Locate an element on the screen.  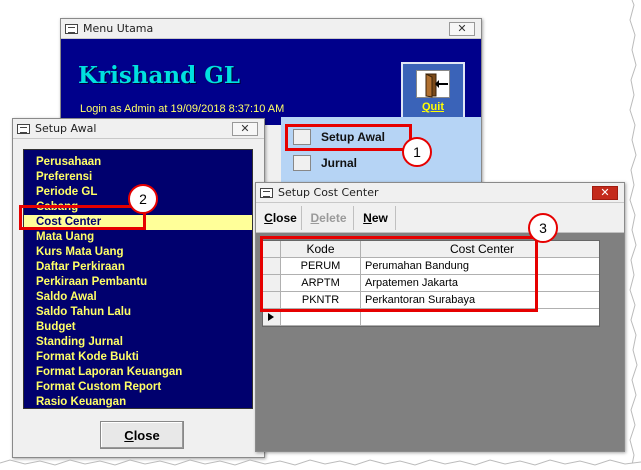
highlight-cost-center is located at coordinates (82, 217).